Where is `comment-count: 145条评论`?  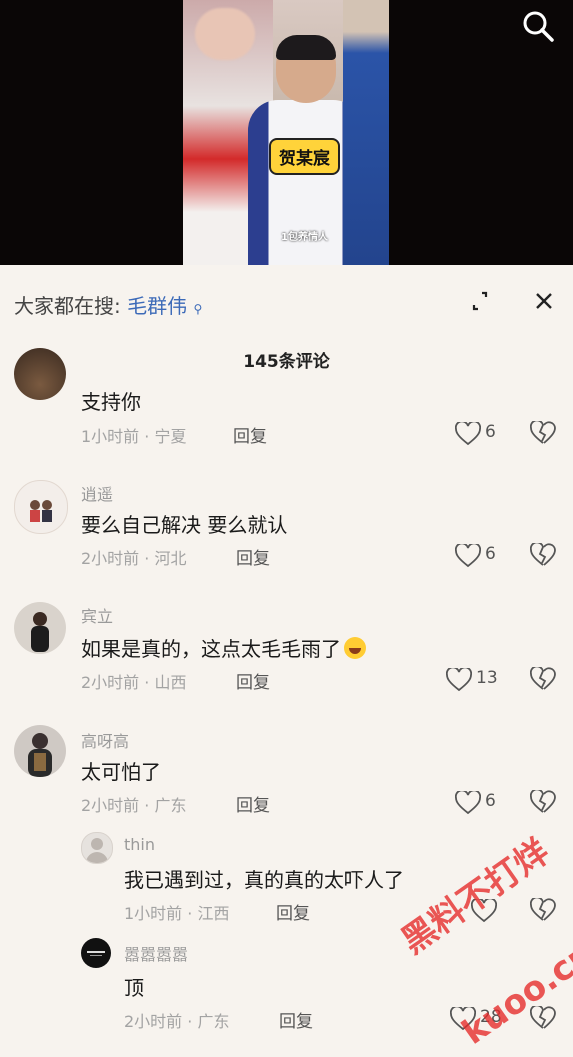 comment-count: 145条评论 is located at coordinates (286, 362).